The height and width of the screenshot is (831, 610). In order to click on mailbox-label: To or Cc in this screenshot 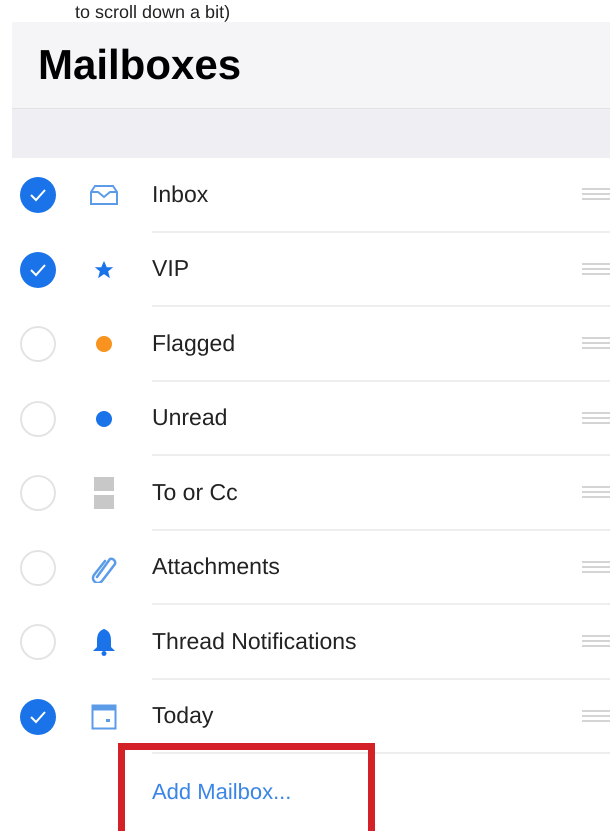, I will do `click(195, 492)`.